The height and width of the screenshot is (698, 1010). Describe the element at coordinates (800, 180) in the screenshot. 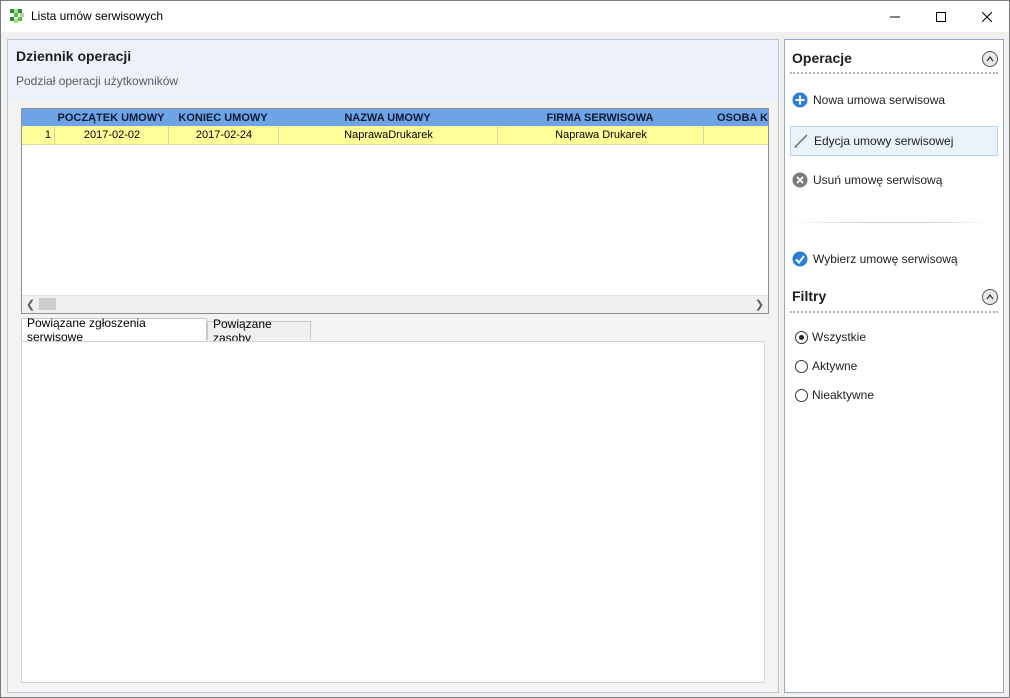

I see `delete-circle-icon` at that location.